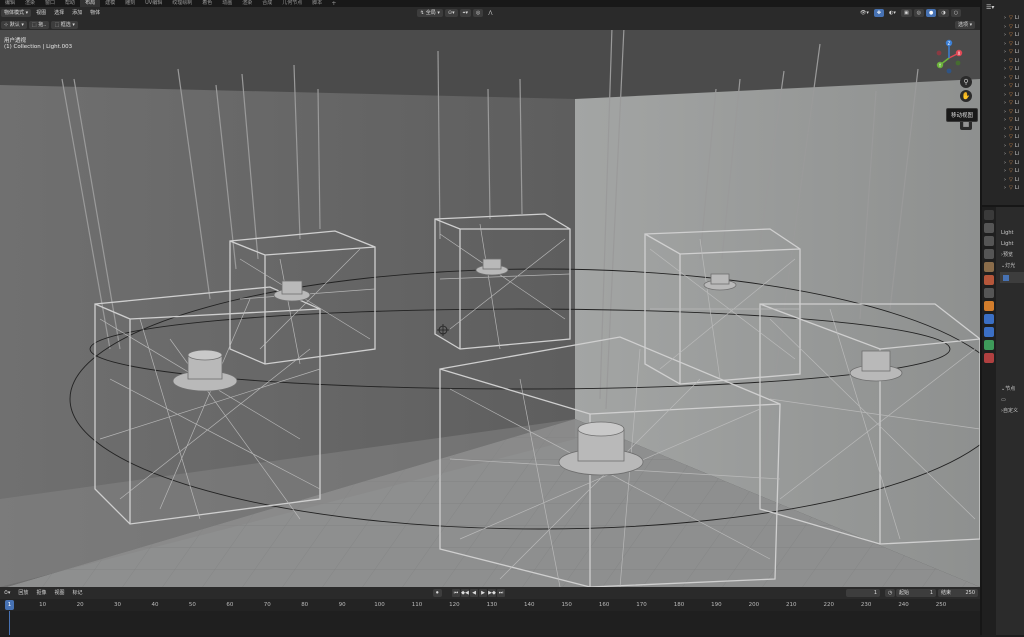 This screenshot has width=1024, height=637. Describe the element at coordinates (9, 605) in the screenshot. I see `current-frame-indicator: 1` at that location.